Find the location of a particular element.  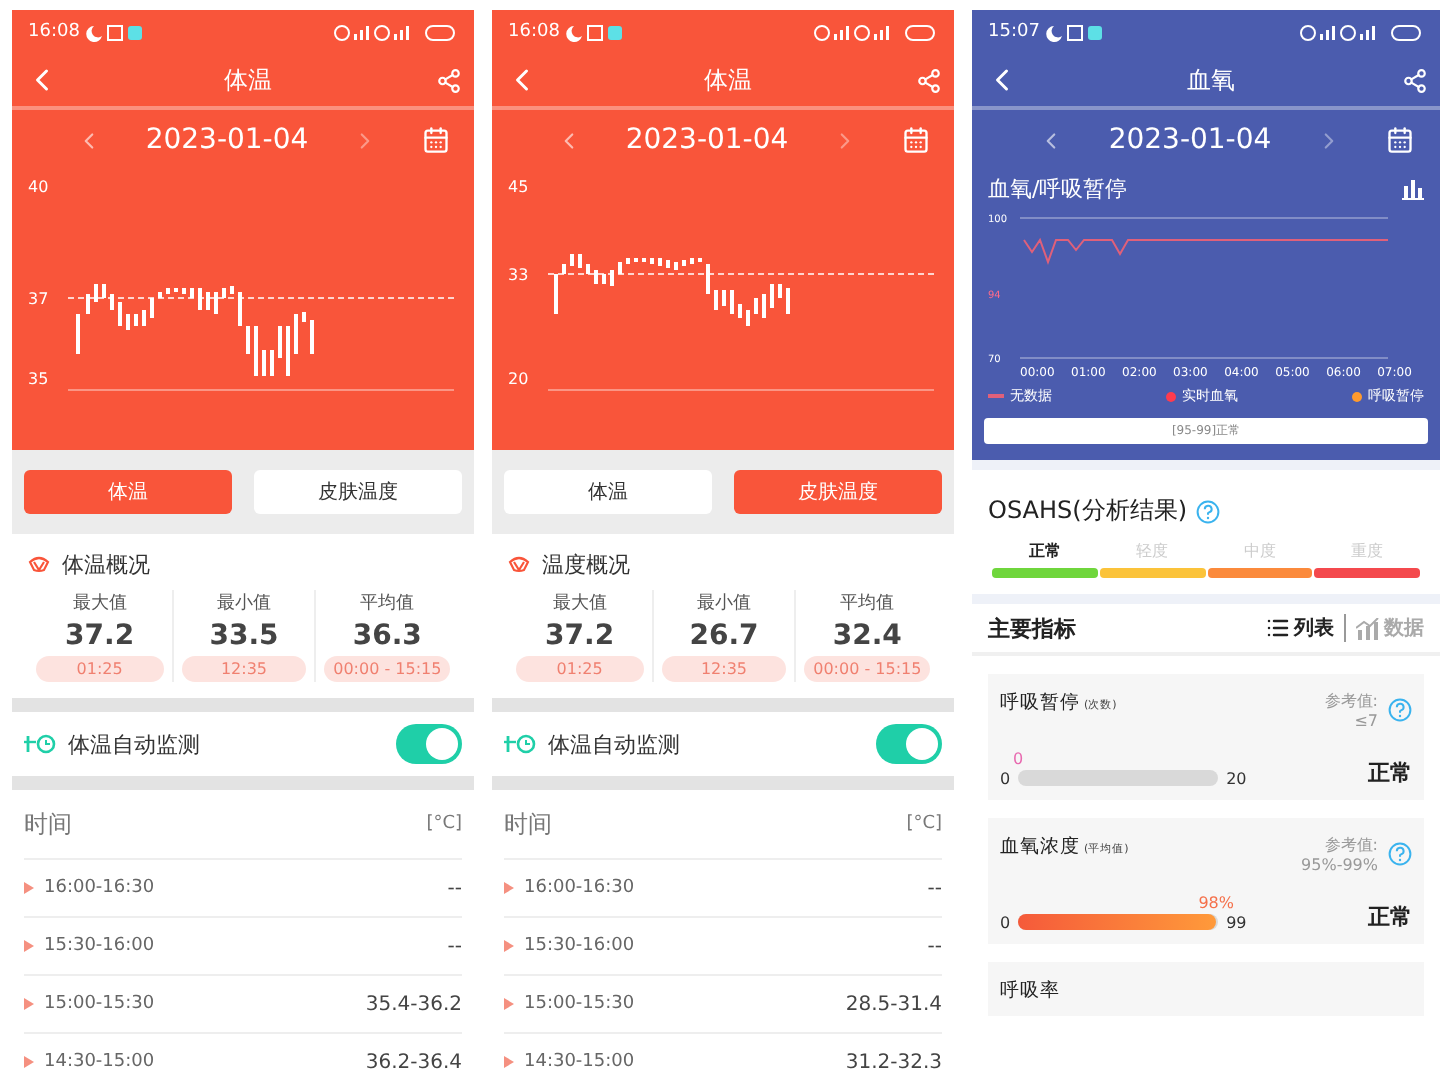

scale-max: 99 is located at coordinates (1236, 923).